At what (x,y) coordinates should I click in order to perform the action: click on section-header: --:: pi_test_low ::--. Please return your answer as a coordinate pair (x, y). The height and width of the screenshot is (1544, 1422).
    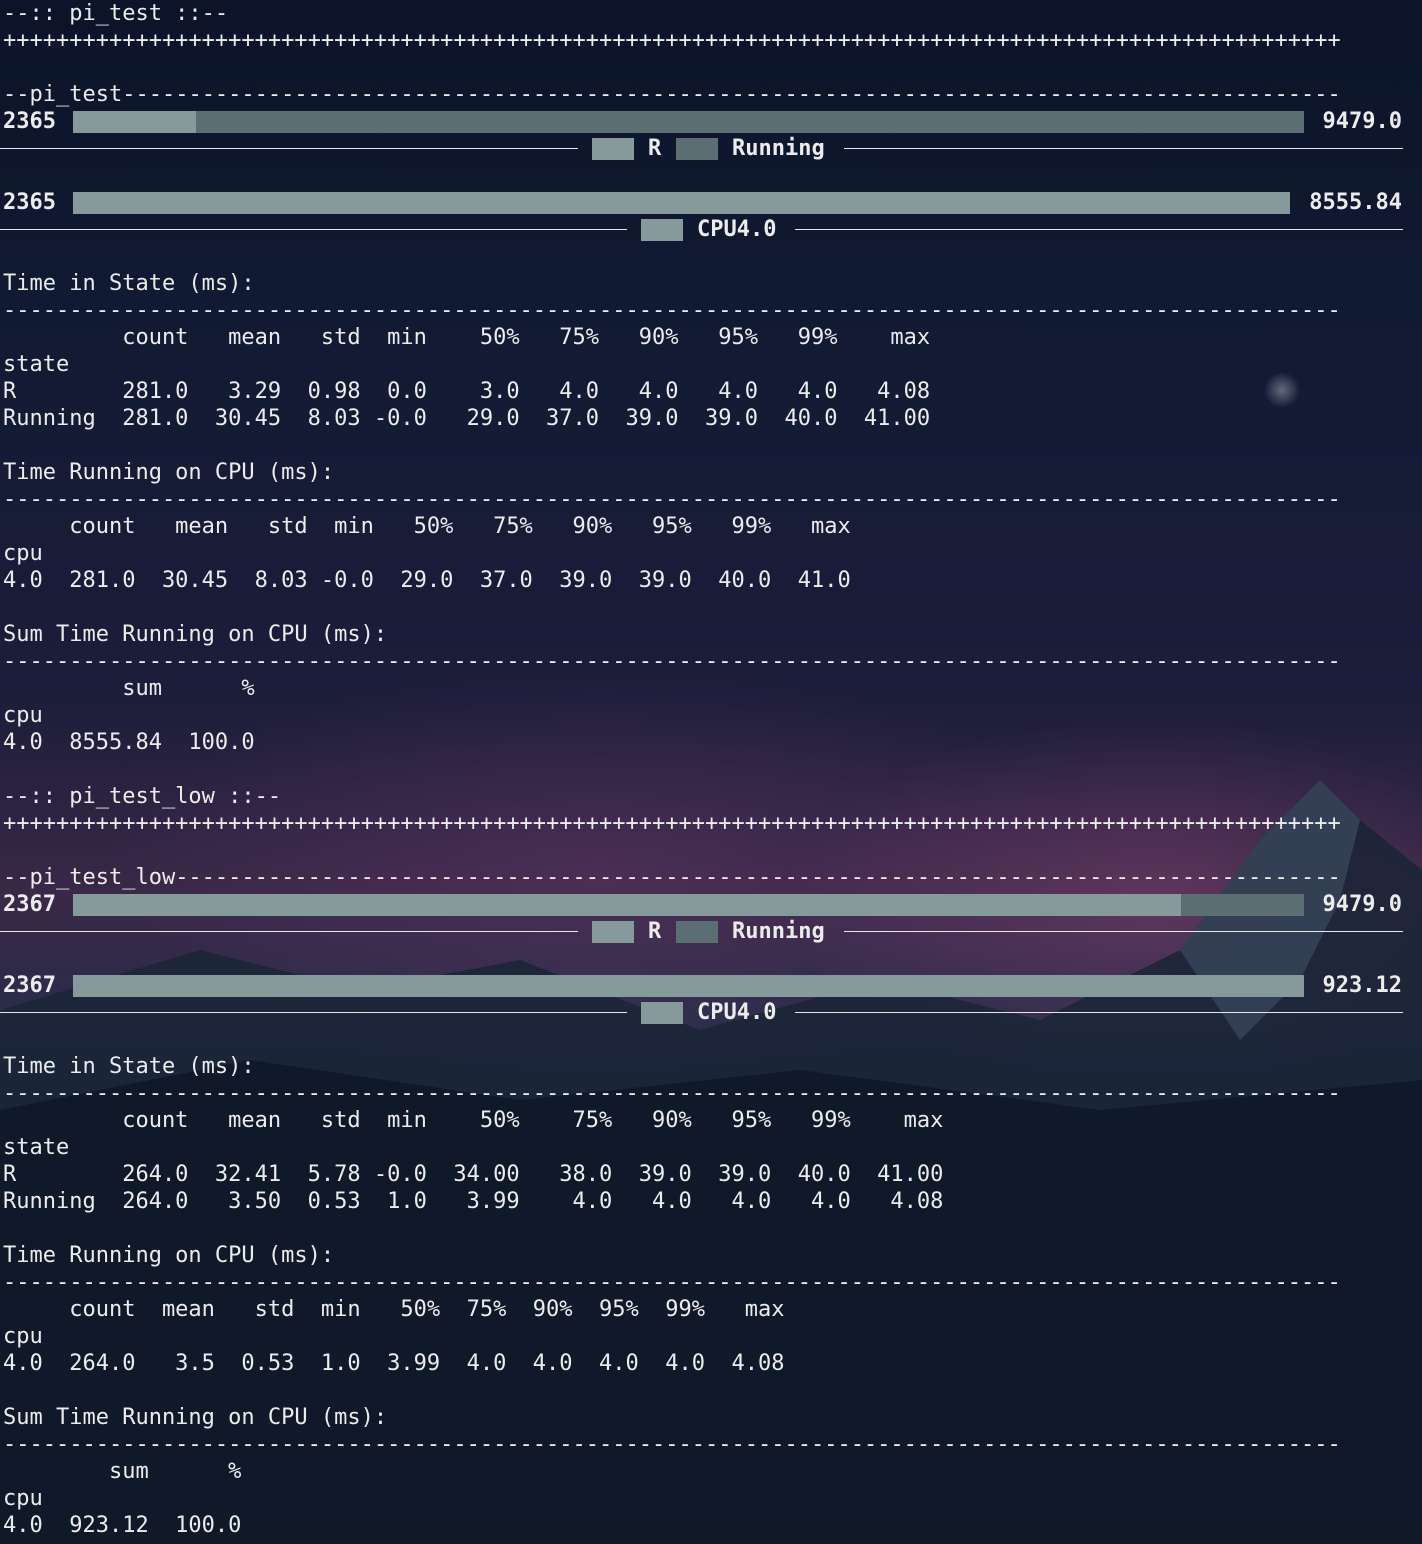
    Looking at the image, I should click on (142, 796).